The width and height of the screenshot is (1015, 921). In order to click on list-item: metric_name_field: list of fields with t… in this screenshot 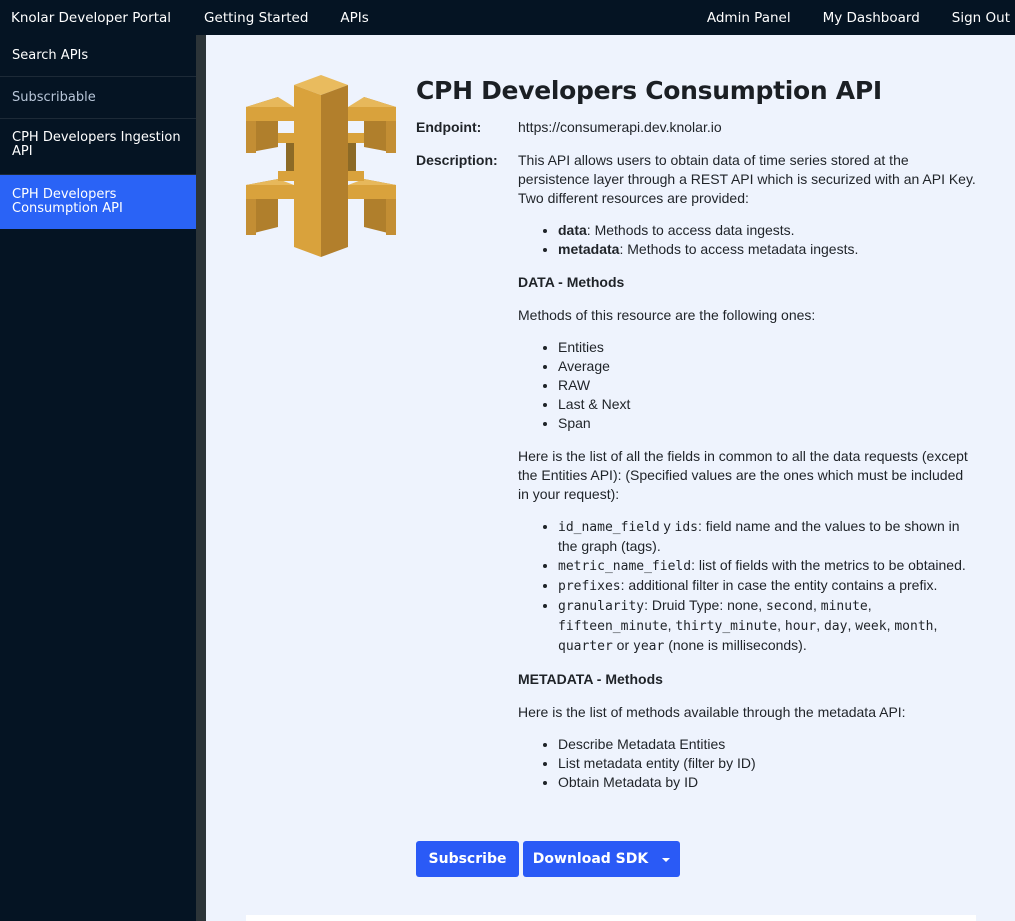, I will do `click(767, 566)`.